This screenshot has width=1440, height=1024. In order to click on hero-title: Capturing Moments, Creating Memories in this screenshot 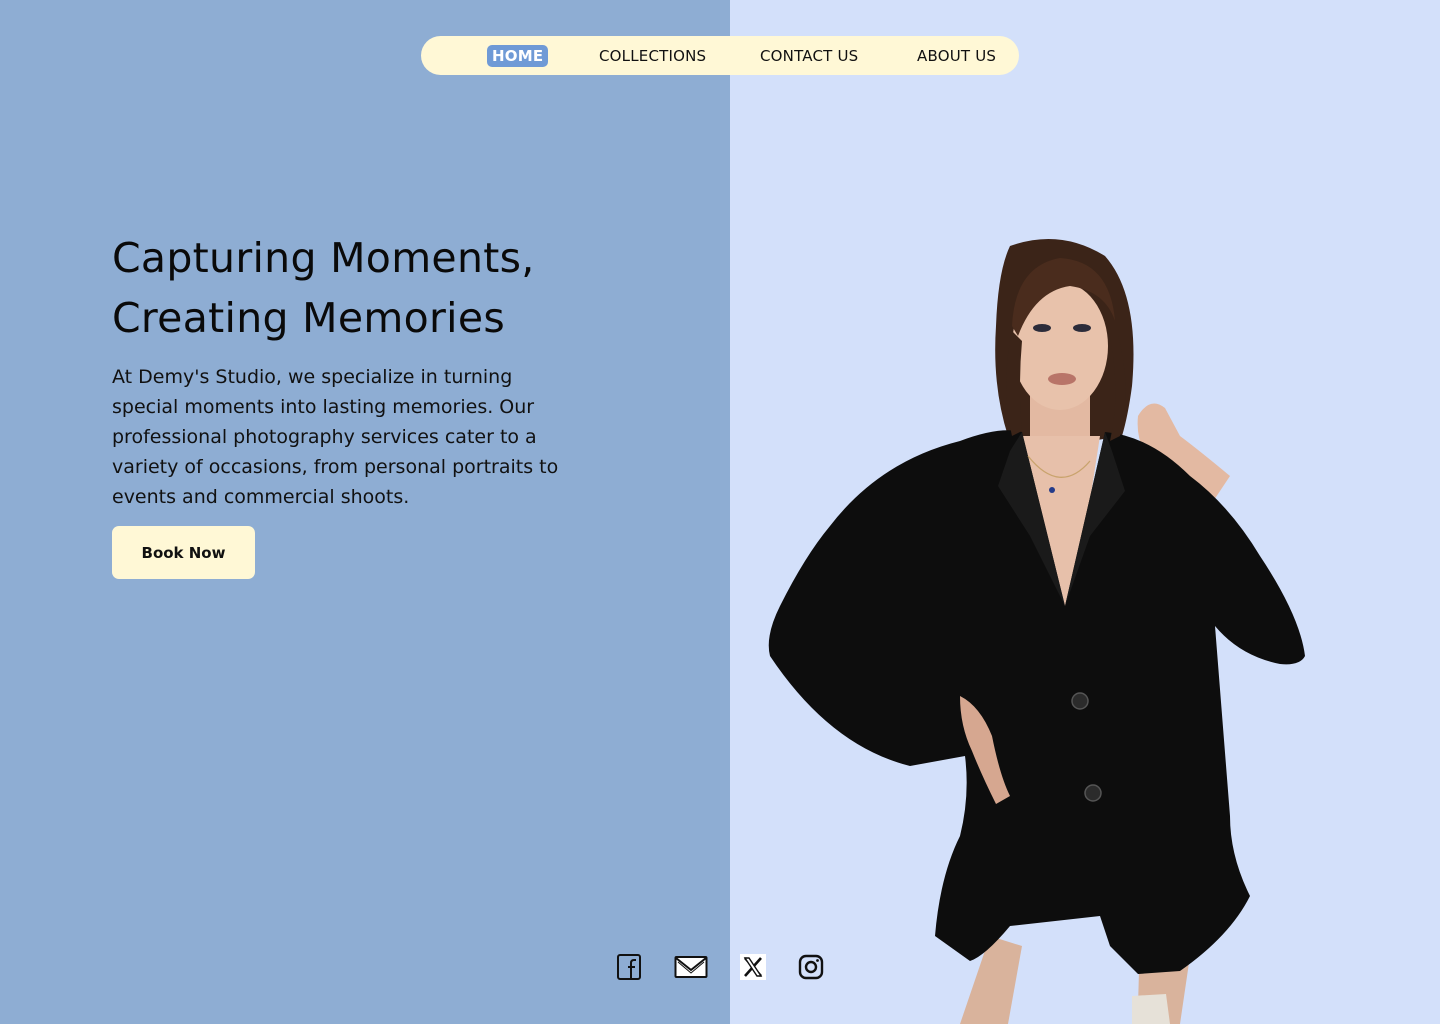, I will do `click(323, 288)`.